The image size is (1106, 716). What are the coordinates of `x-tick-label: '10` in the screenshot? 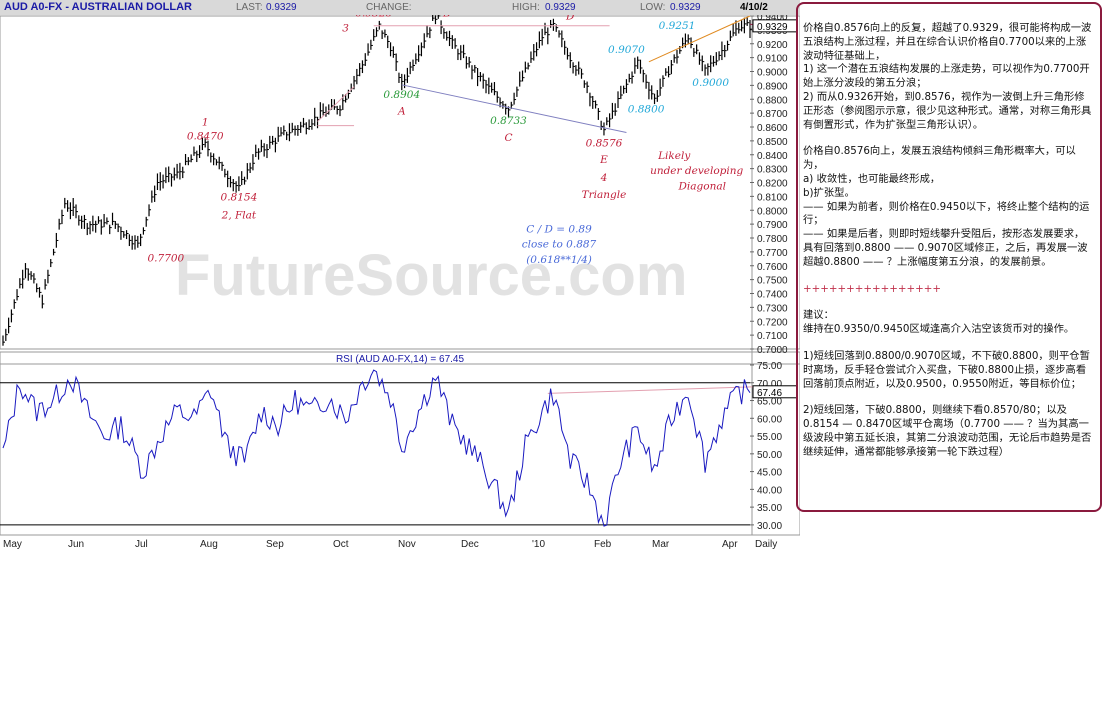 It's located at (538, 544).